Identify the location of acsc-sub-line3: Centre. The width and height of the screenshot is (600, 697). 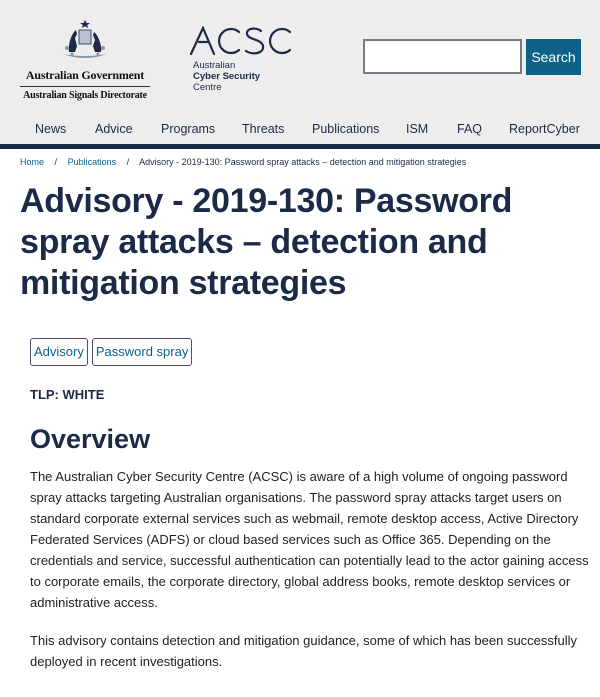
(207, 87).